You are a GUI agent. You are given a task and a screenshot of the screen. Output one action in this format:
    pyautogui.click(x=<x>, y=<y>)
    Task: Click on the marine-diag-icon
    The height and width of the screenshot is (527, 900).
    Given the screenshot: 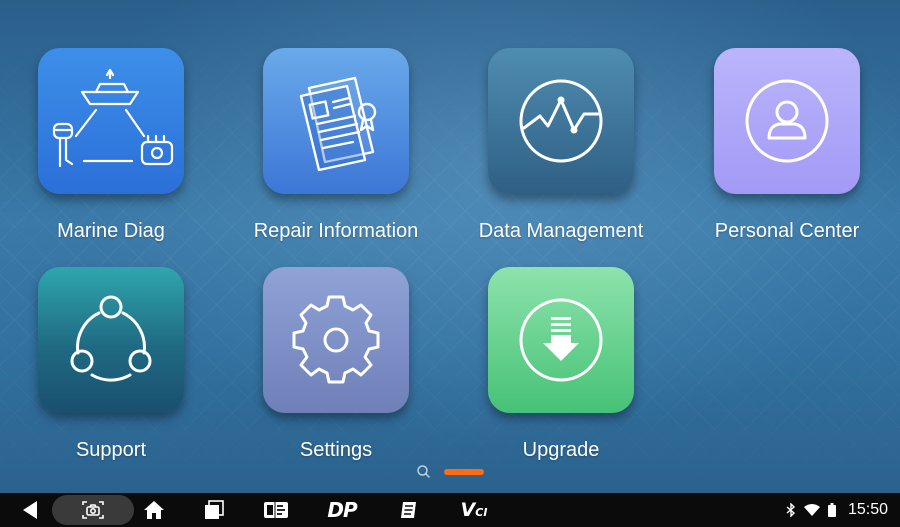 What is the action you would take?
    pyautogui.click(x=113, y=118)
    